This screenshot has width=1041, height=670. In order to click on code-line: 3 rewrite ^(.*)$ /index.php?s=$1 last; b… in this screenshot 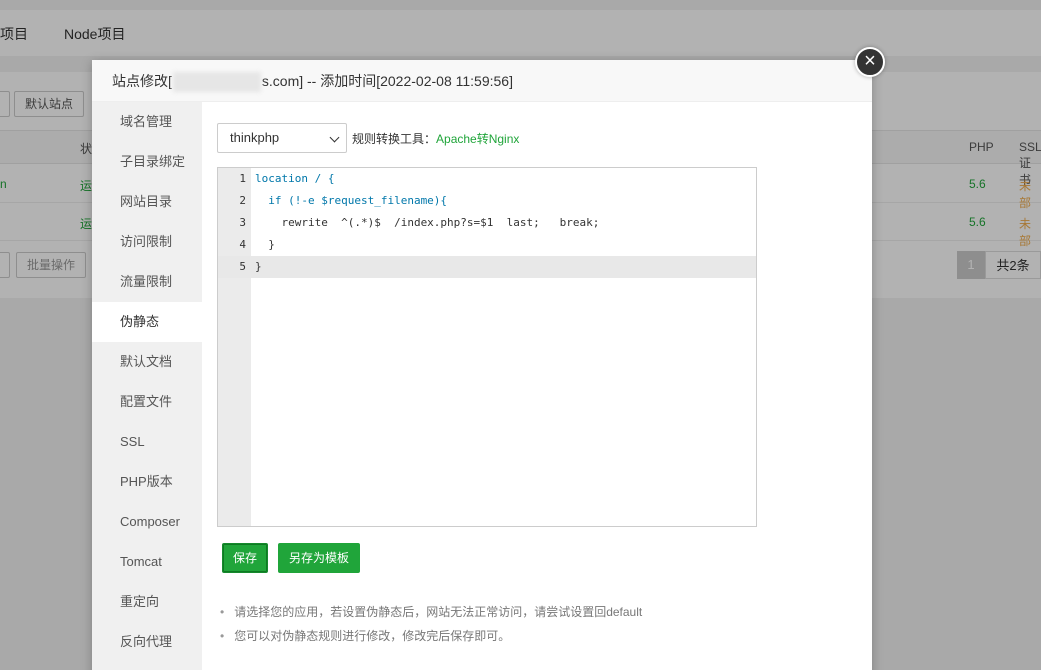, I will do `click(487, 223)`.